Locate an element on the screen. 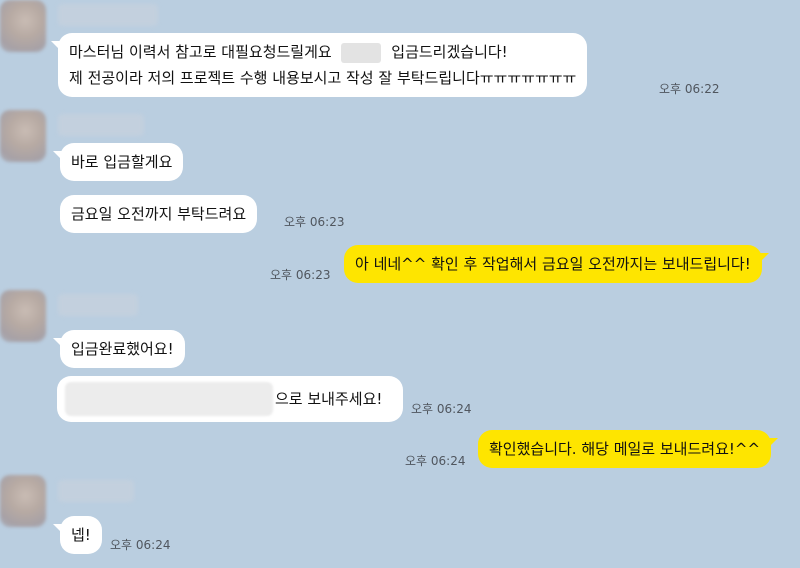 The height and width of the screenshot is (568, 800). message-bubble-outgoing: 아 네네^^ 확인 후 작업해서 금요일 오전까지는 보내드립니다! is located at coordinates (556, 264).